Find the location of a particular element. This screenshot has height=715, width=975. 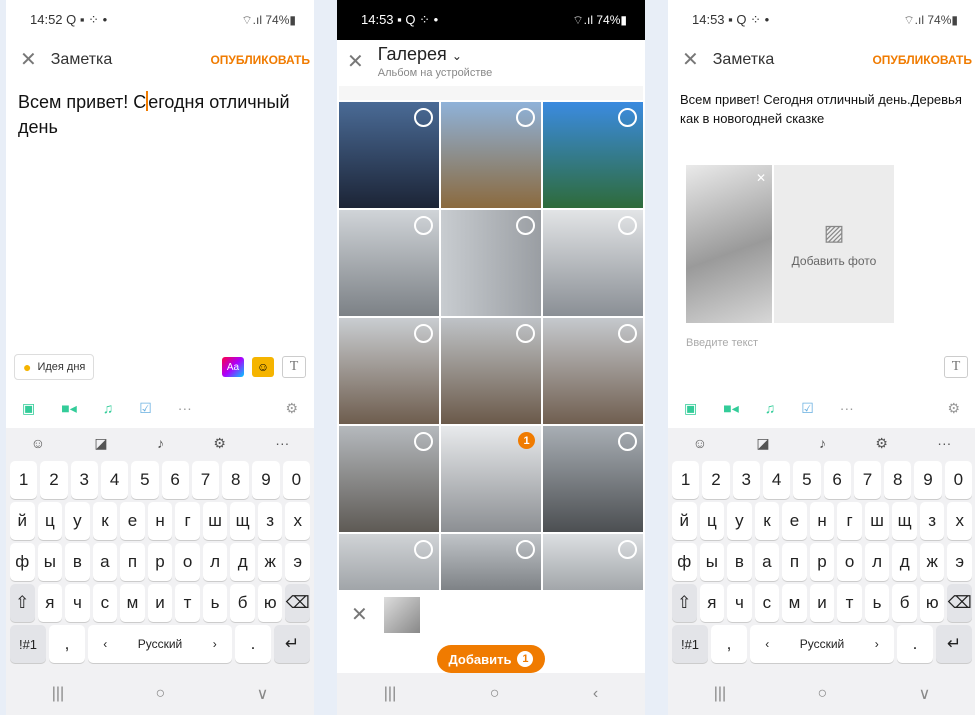

key: 7 is located at coordinates (867, 480).